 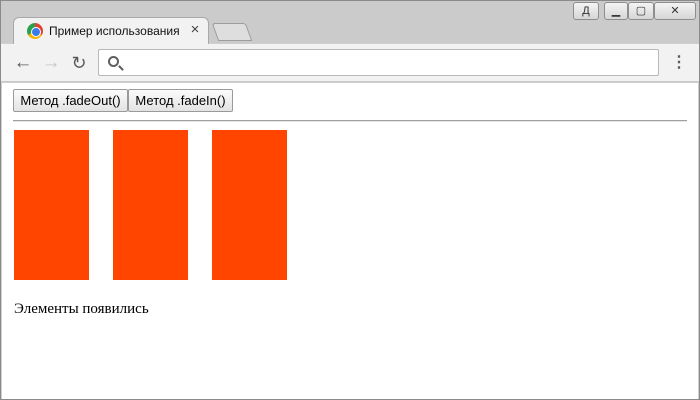 I want to click on tab-title: Пример использования jQuery, so click(x=114, y=31).